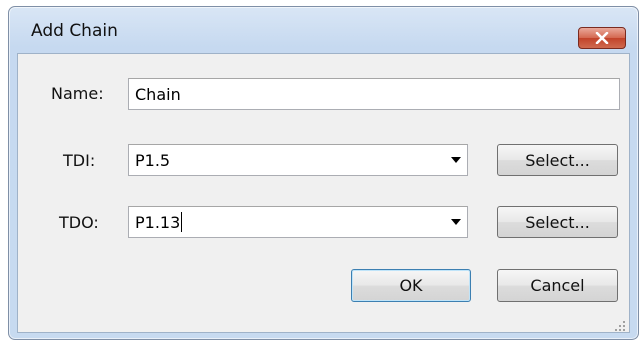 The width and height of the screenshot is (643, 343). I want to click on name-input-value: Chain, so click(158, 94).